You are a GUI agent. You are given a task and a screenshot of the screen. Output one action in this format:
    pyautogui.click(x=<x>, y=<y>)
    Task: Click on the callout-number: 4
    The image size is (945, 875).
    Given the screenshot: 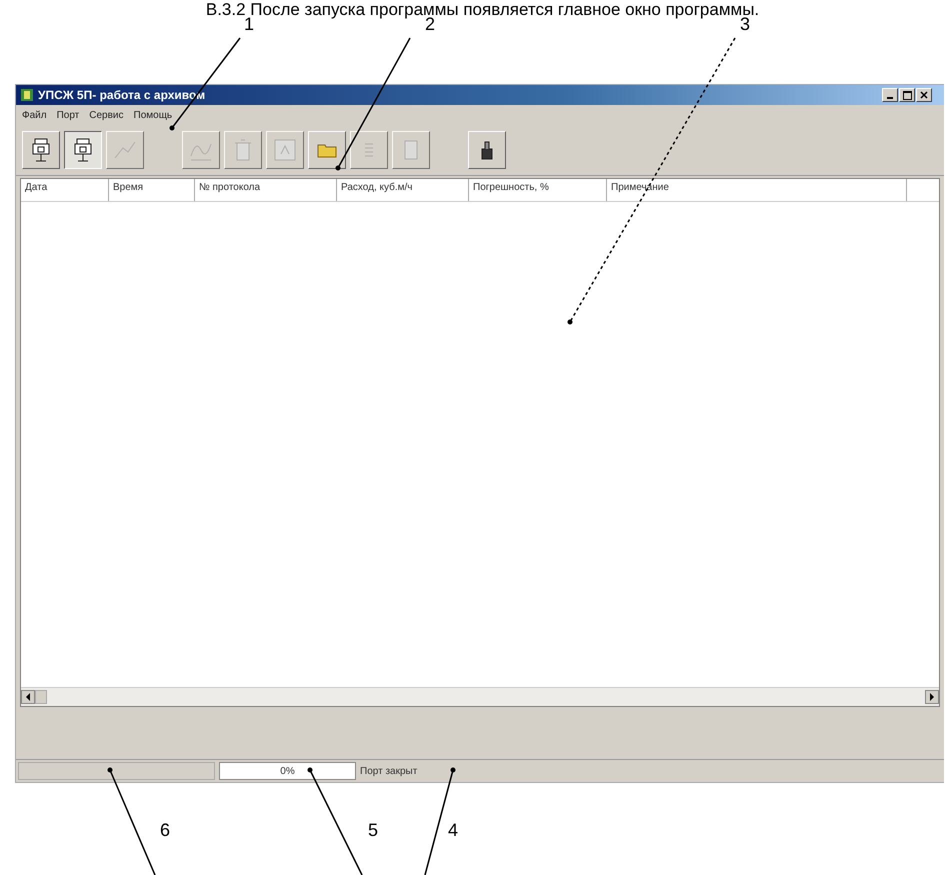 What is the action you would take?
    pyautogui.click(x=453, y=830)
    